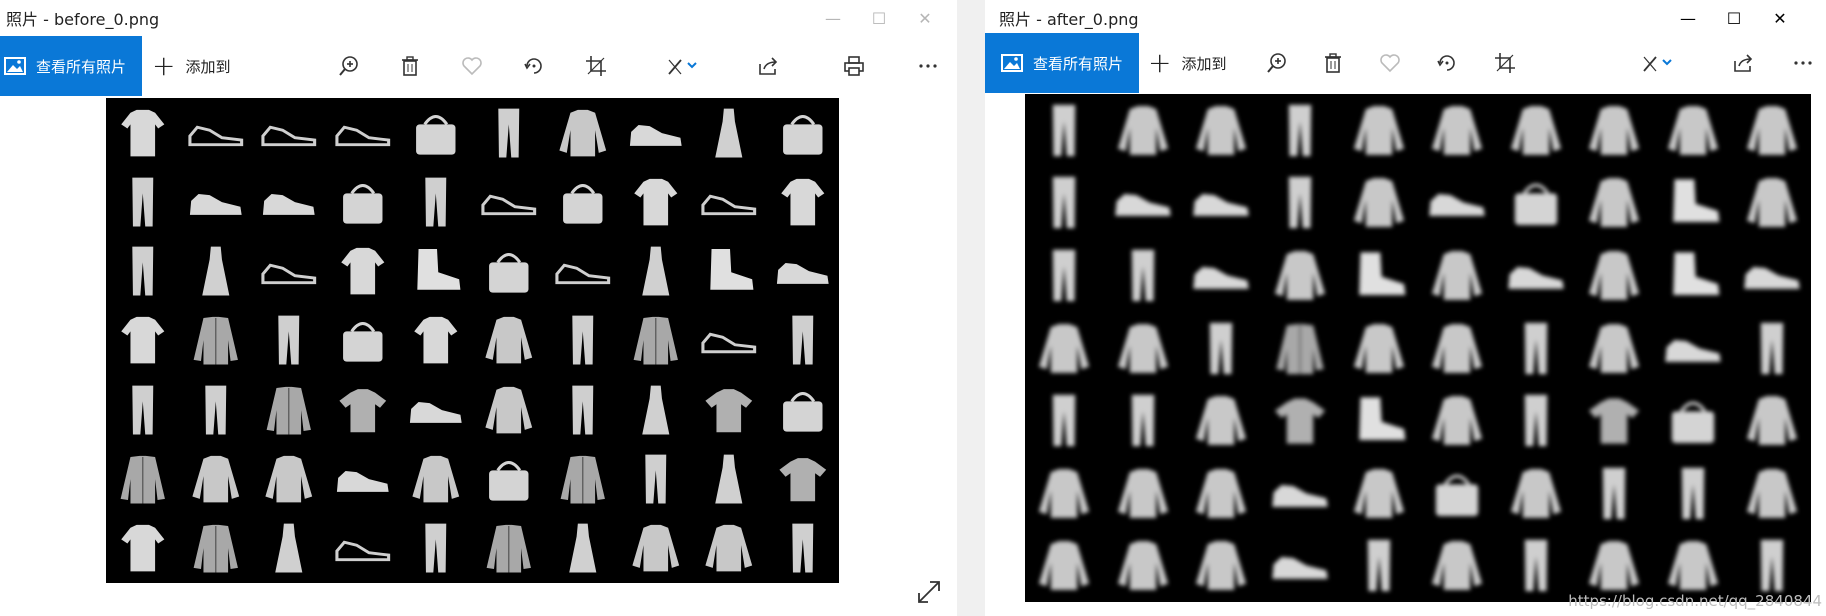  Describe the element at coordinates (854, 66) in the screenshot. I see `print-icon` at that location.